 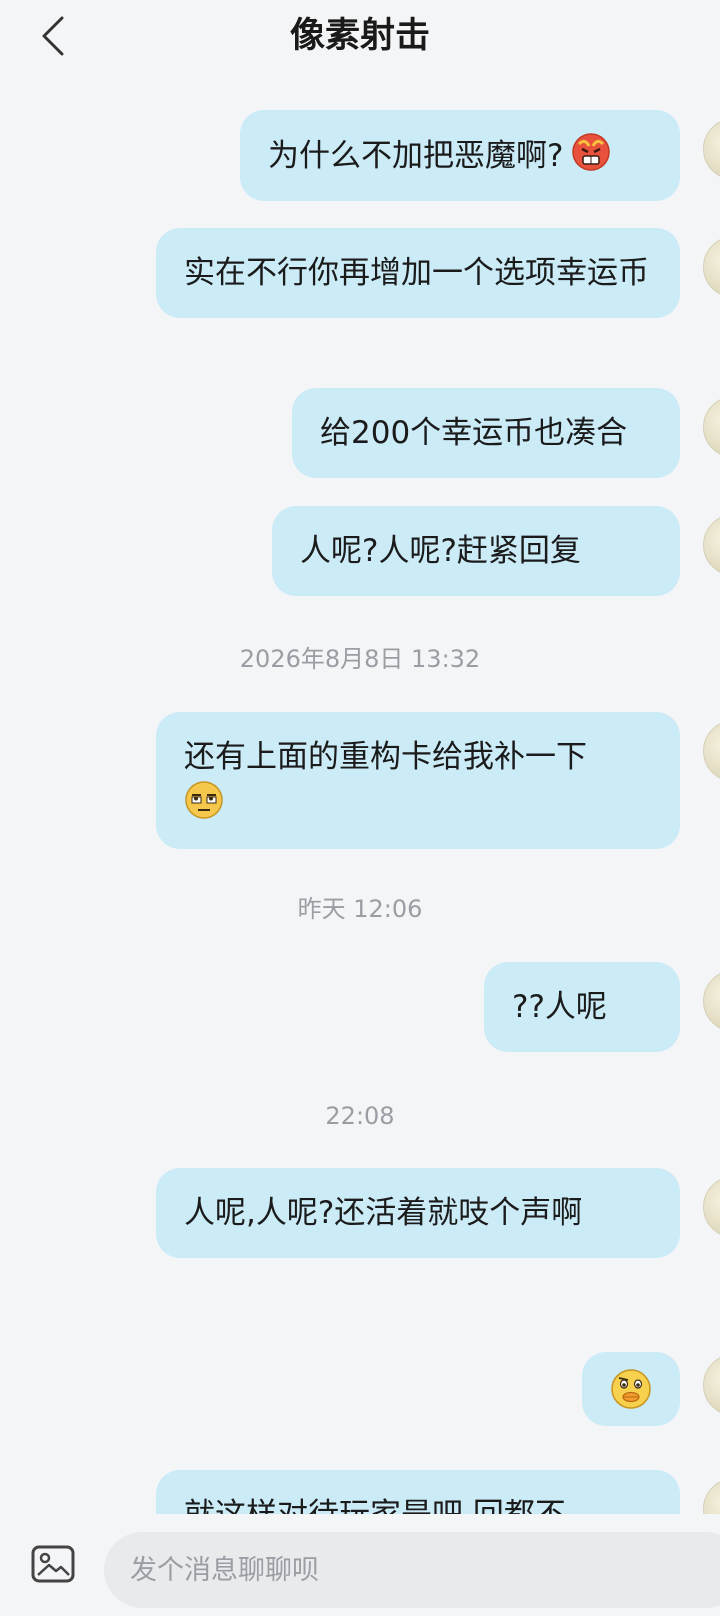 I want to click on message-text: 给200个幸运币也凑合, so click(x=474, y=433).